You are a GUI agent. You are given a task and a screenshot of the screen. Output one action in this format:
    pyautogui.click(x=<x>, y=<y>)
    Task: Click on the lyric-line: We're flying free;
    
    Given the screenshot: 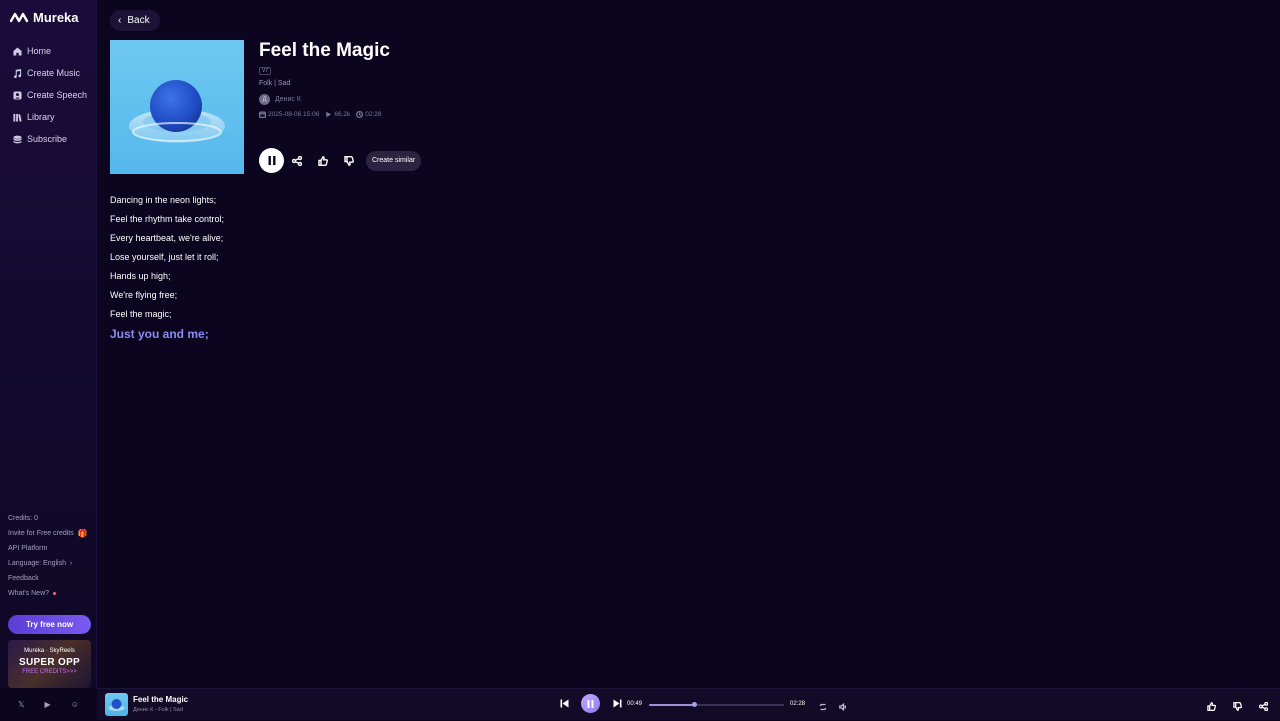 What is the action you would take?
    pyautogui.click(x=167, y=296)
    